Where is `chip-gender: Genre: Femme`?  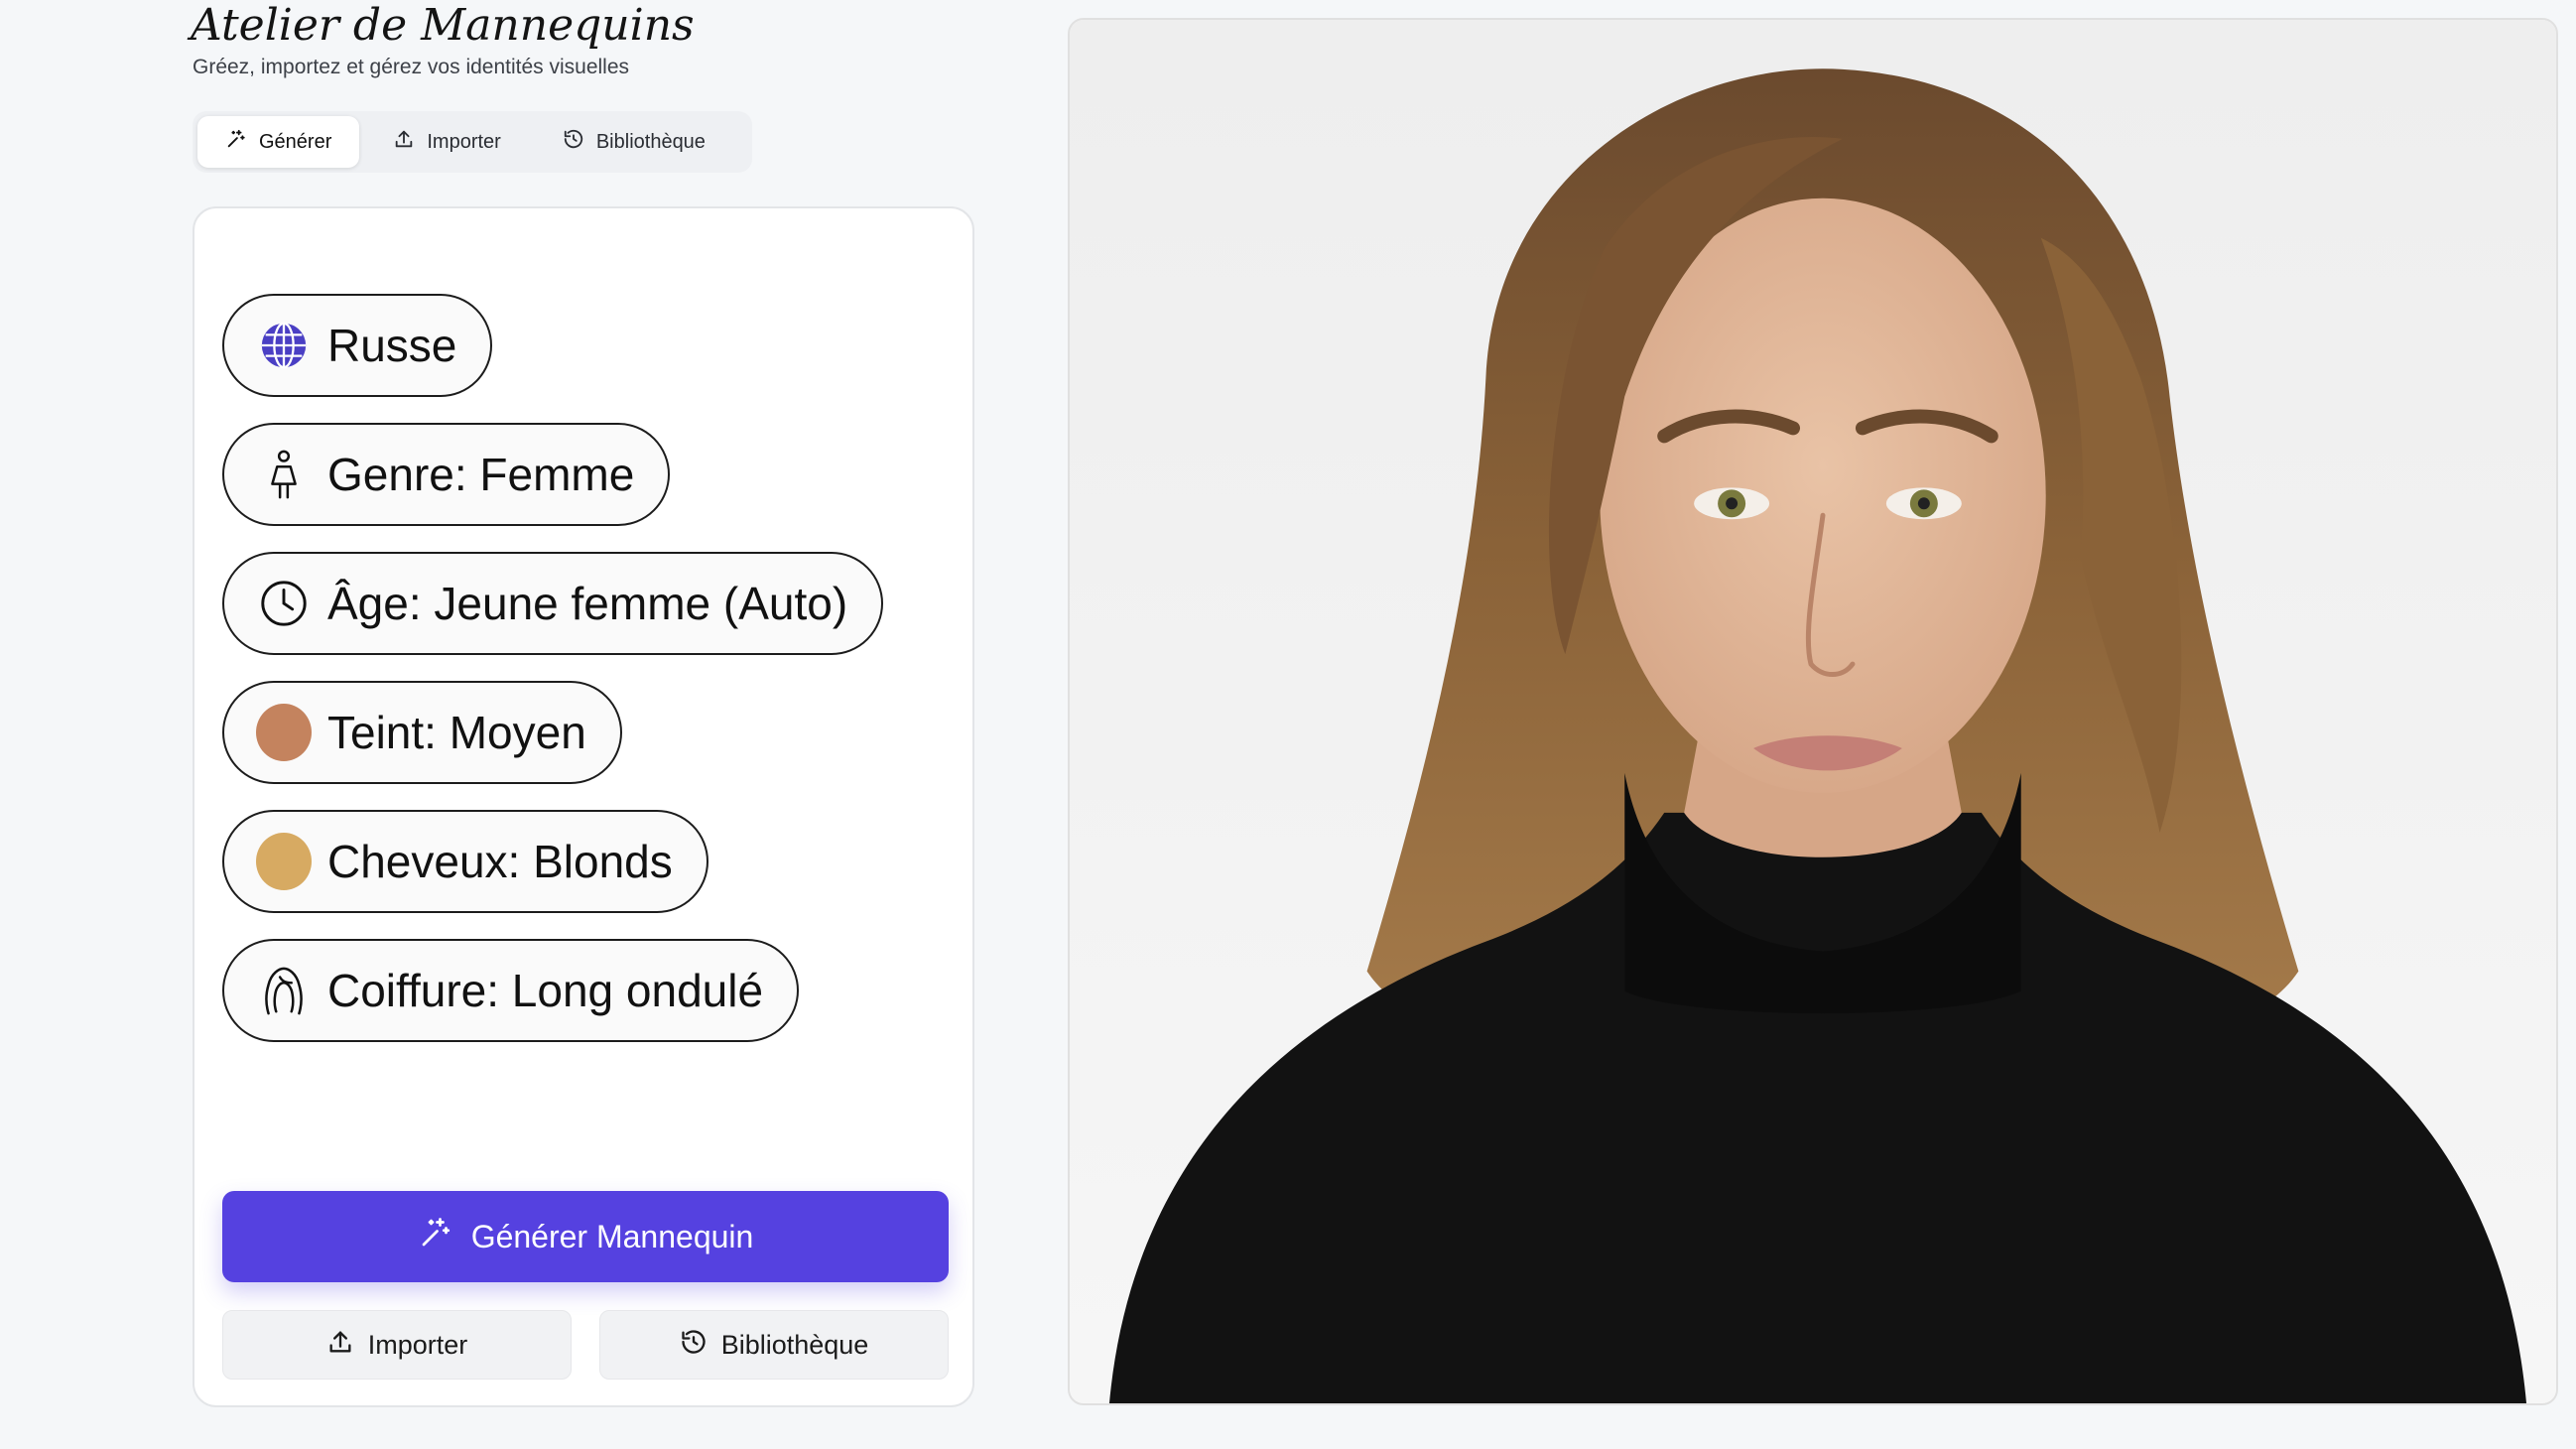
chip-gender: Genre: Femme is located at coordinates (447, 474).